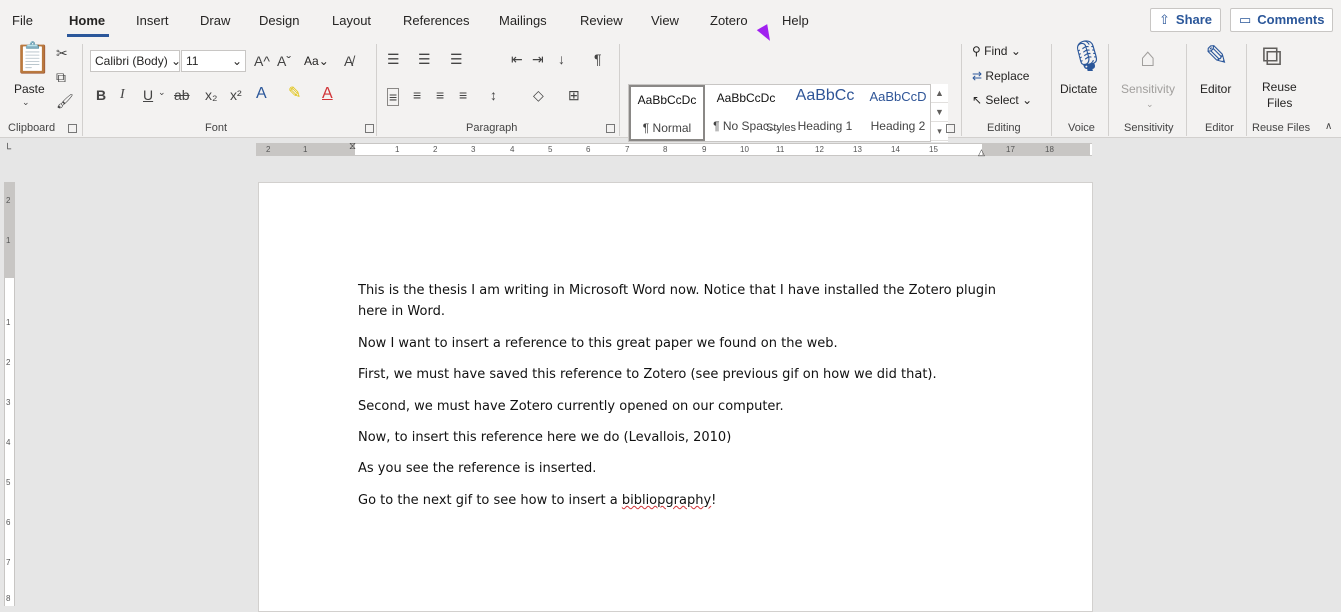 This screenshot has height=612, width=1341. Describe the element at coordinates (135, 61) in the screenshot. I see `font-name-dropdown: Calibri (Body) ⌄` at that location.